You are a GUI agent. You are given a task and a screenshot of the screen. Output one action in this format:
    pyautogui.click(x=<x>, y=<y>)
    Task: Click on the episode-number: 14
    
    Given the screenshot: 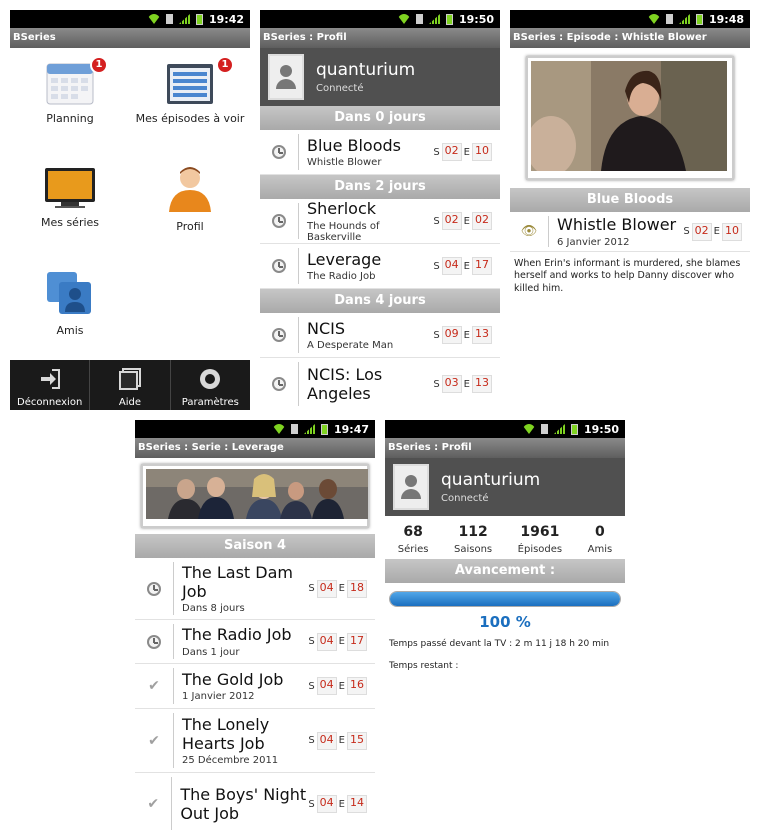 What is the action you would take?
    pyautogui.click(x=357, y=804)
    